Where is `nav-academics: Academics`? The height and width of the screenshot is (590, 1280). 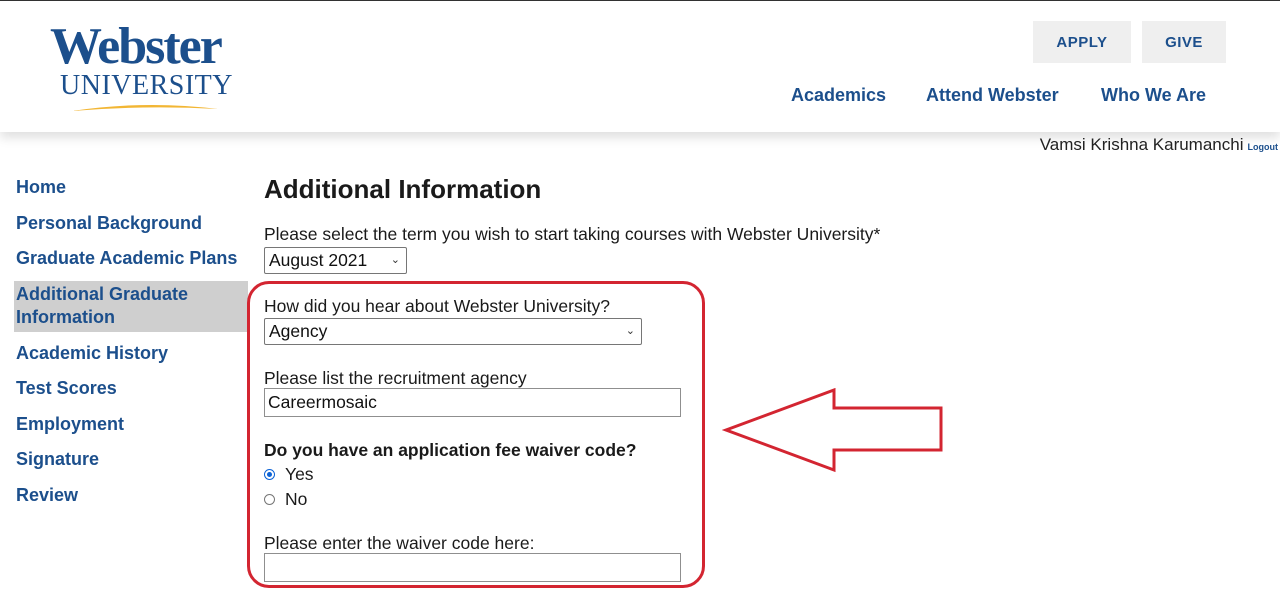
nav-academics: Academics is located at coordinates (838, 95).